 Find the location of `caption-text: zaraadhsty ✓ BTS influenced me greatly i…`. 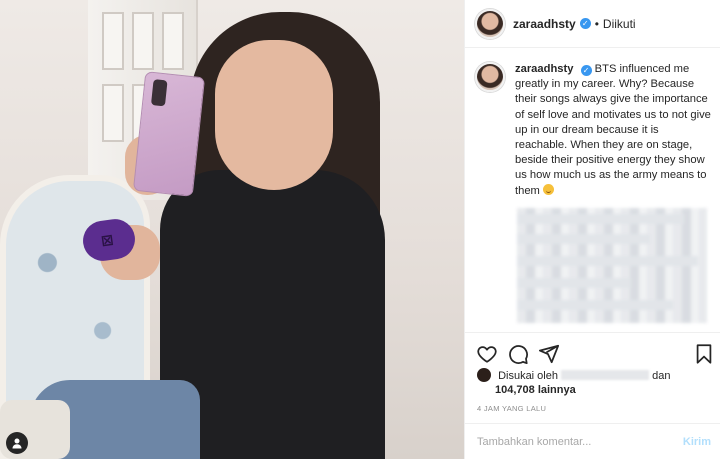

caption-text: zaraadhsty ✓ BTS influenced me greatly i… is located at coordinates (614, 130).